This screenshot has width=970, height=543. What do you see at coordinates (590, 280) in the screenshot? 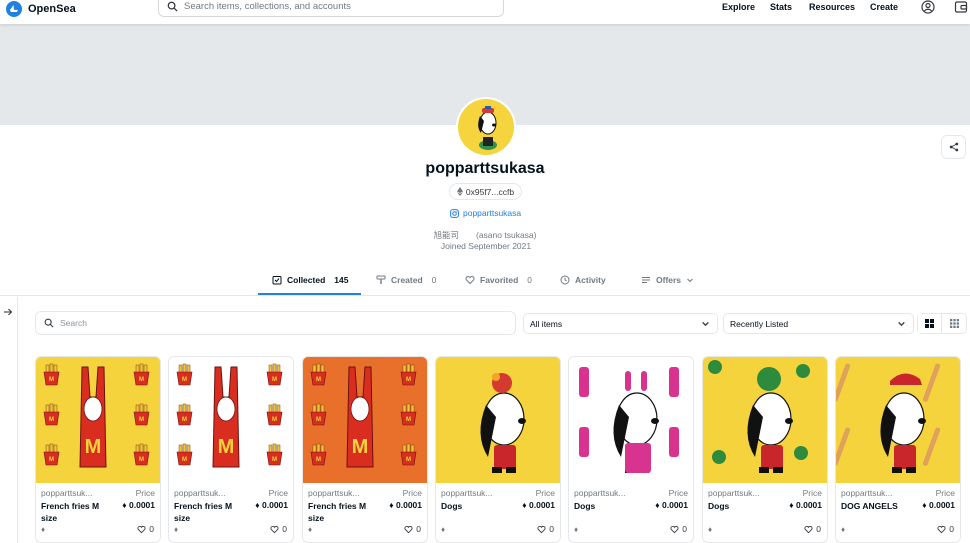
I see `tab-activity-label: Activity` at bounding box center [590, 280].